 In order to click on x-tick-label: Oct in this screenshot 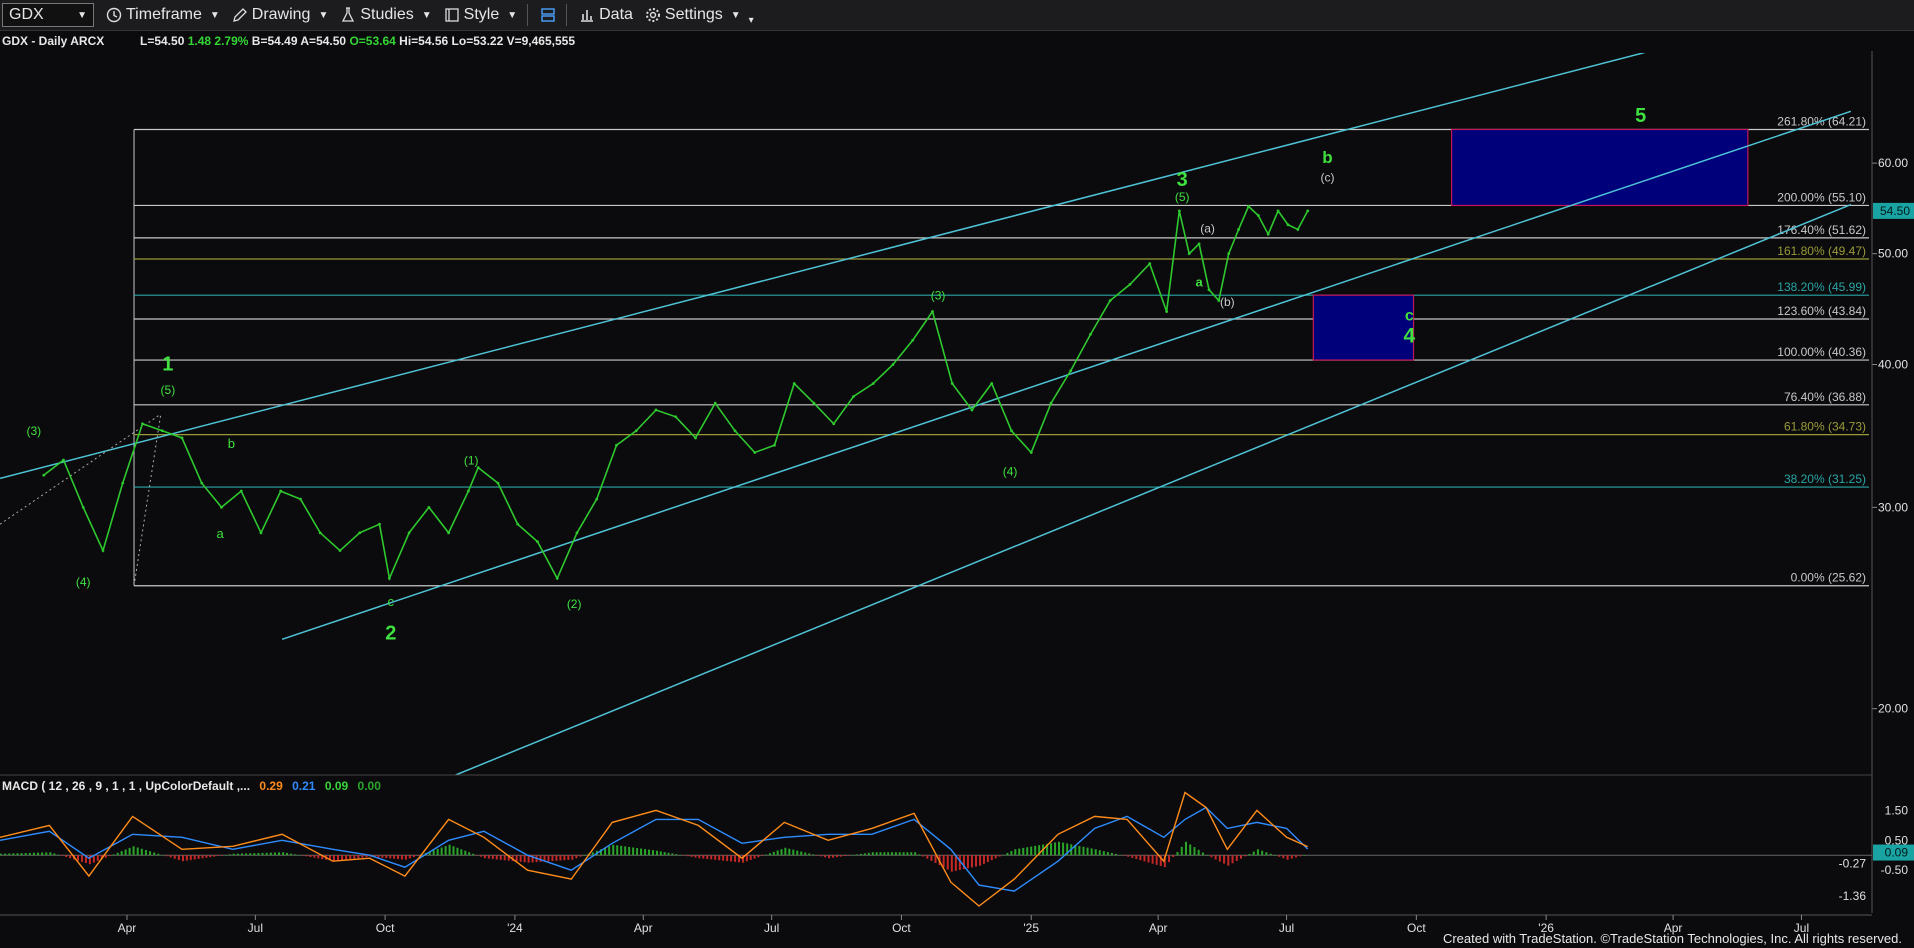, I will do `click(901, 928)`.